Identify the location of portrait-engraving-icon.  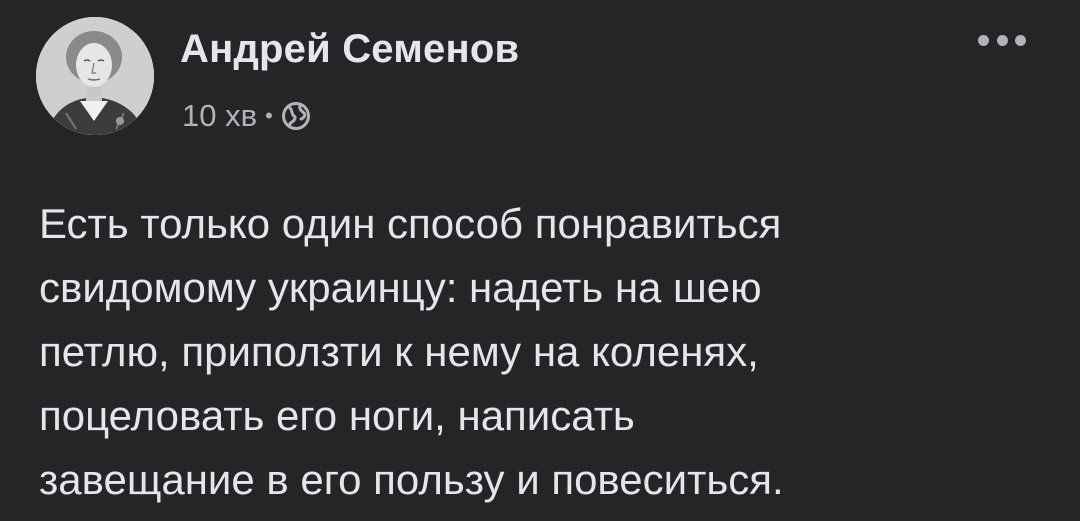
(95, 76).